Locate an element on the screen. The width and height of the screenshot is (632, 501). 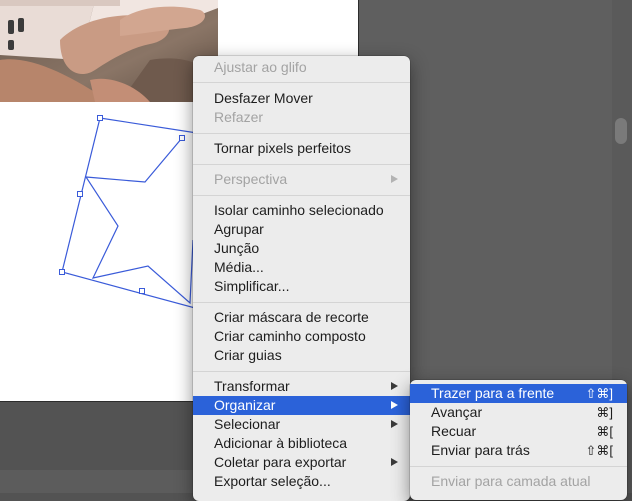
menu-item-add-to-library: Adicionar à biblioteca is located at coordinates (301, 443).